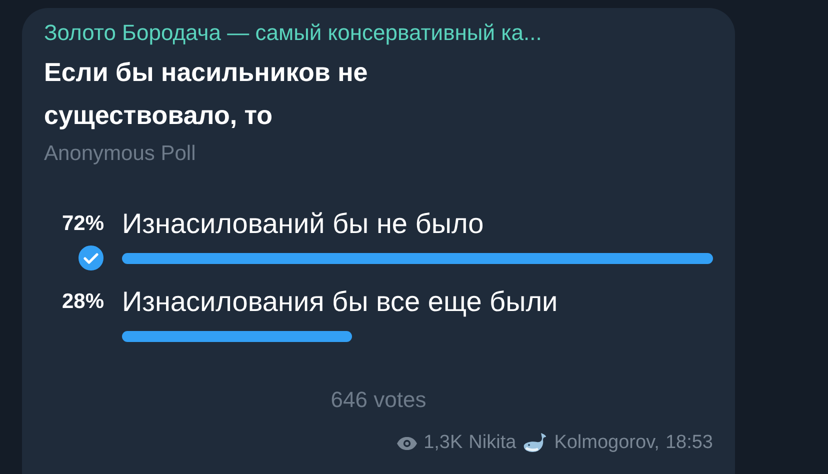 The height and width of the screenshot is (474, 828). Describe the element at coordinates (689, 443) in the screenshot. I see `message-time: 18:53` at that location.